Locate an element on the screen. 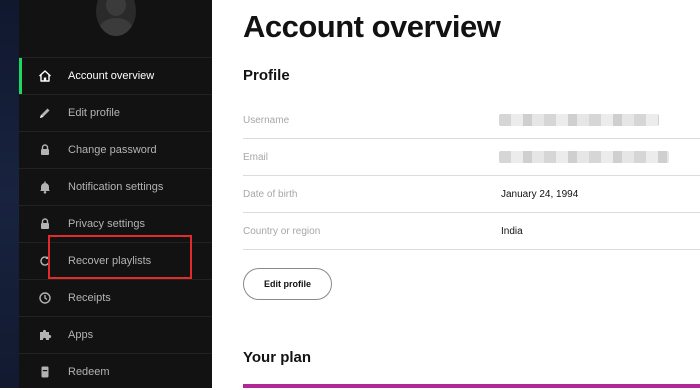  profile-row-date-of-birth: Date of birth January 24, 1994 is located at coordinates (471, 194).